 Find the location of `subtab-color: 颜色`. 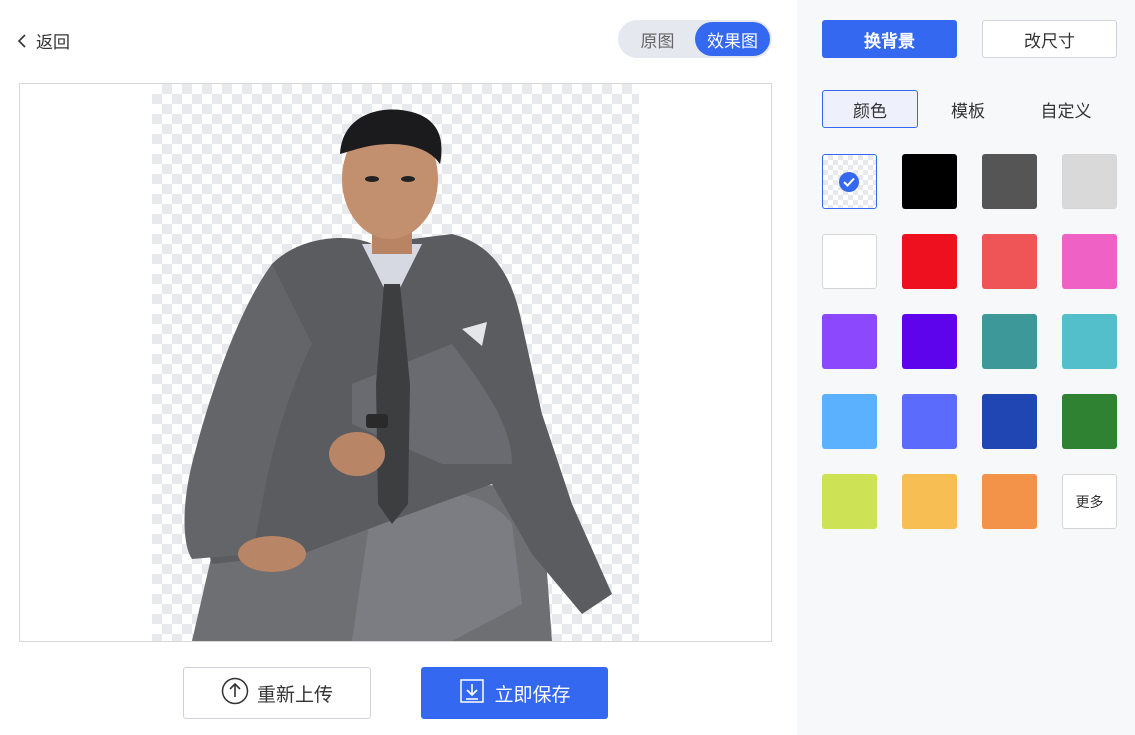

subtab-color: 颜色 is located at coordinates (870, 109).